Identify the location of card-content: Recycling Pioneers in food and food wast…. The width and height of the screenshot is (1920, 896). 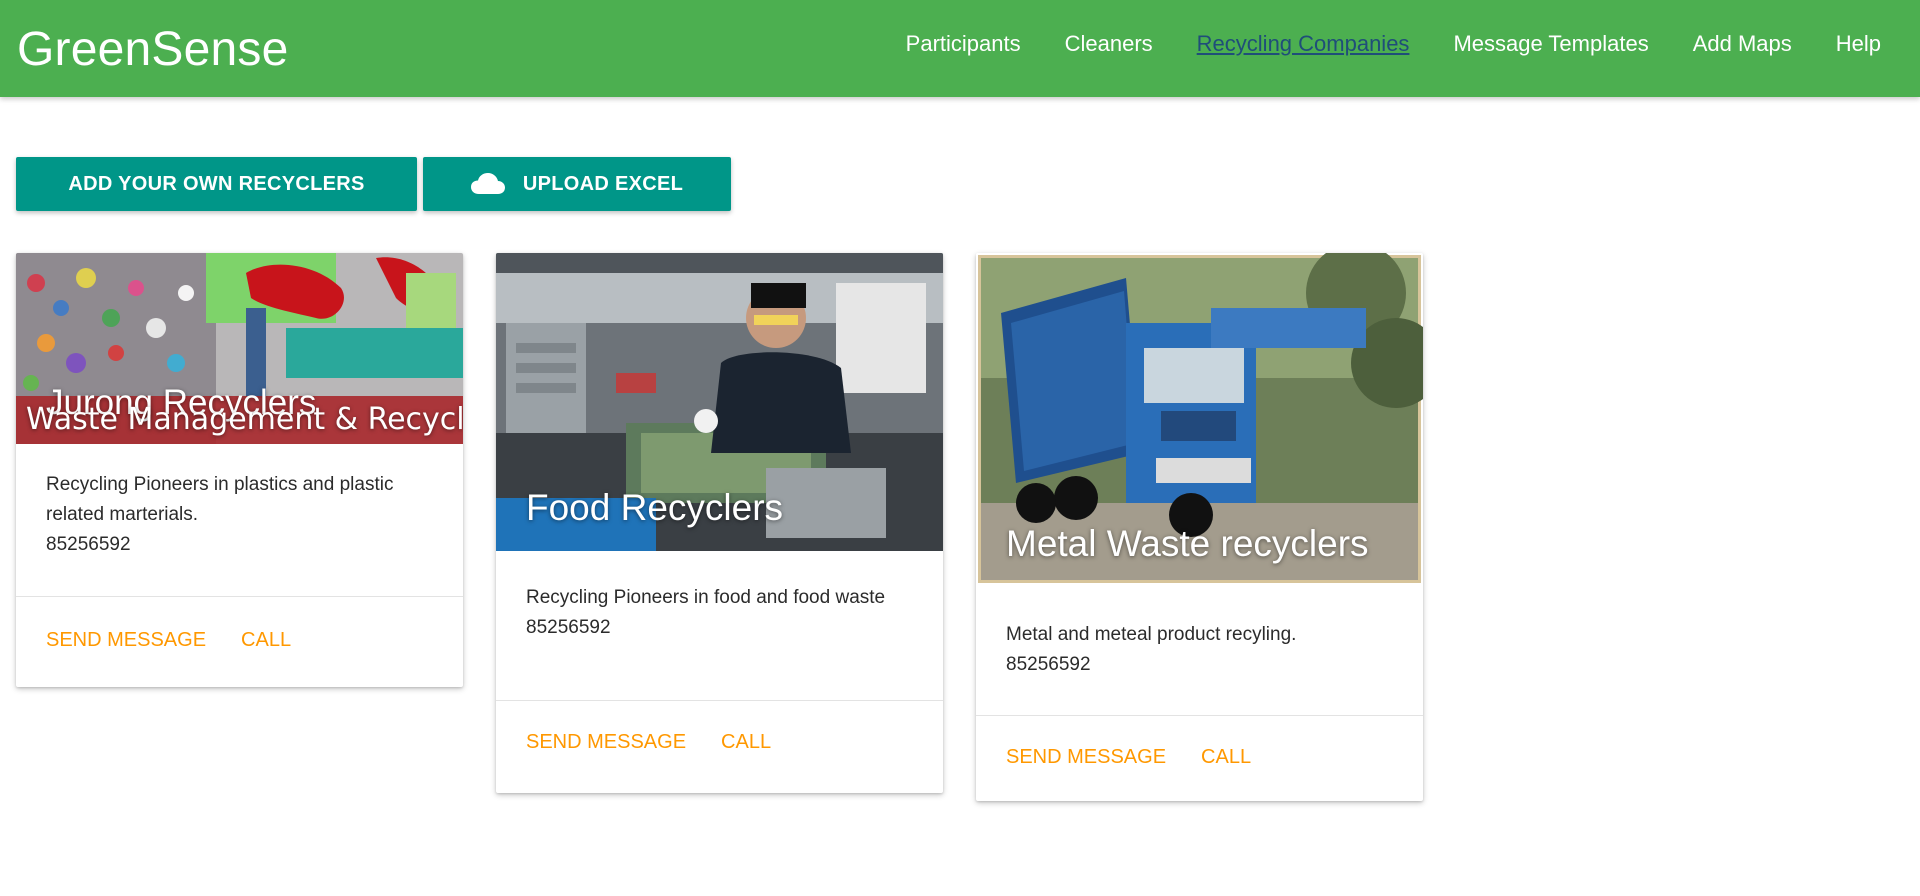
(719, 626).